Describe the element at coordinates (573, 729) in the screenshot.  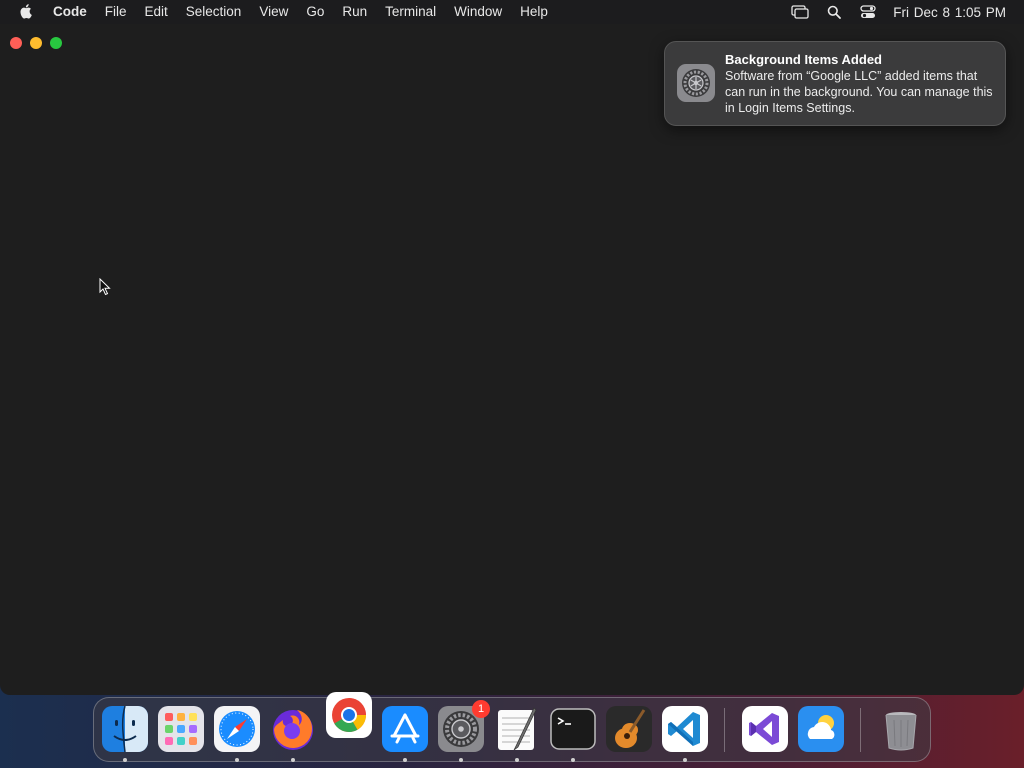
I see `terminal-icon` at that location.